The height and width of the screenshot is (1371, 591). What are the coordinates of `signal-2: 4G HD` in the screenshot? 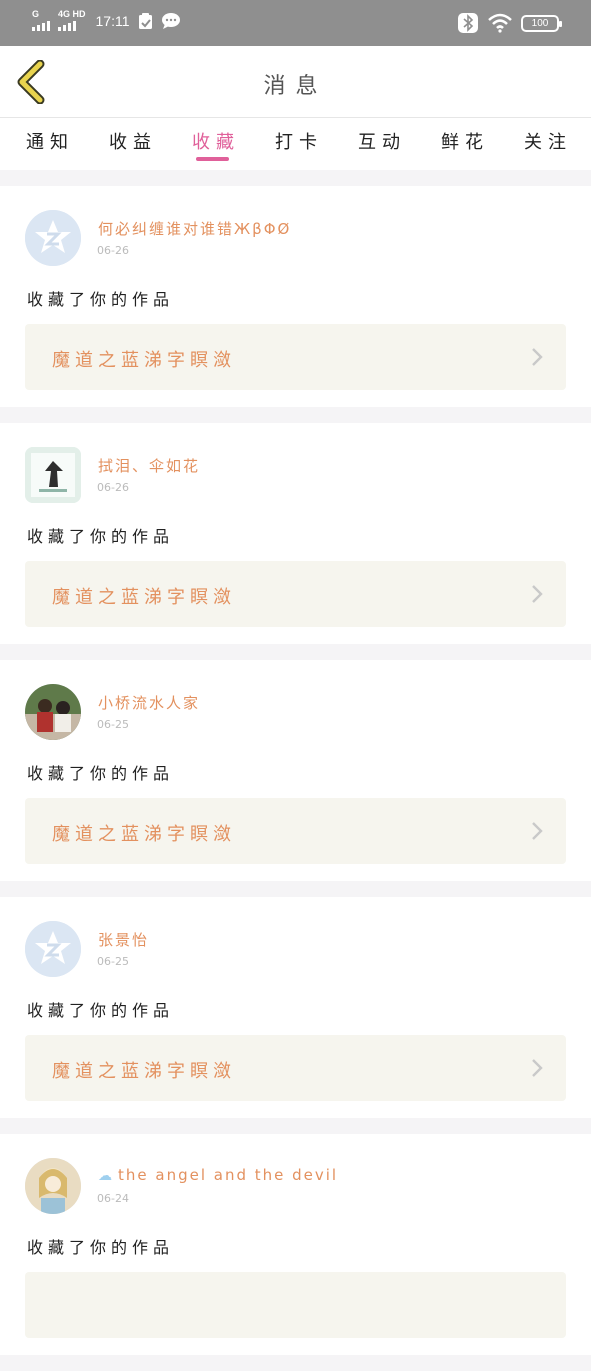 It's located at (72, 20).